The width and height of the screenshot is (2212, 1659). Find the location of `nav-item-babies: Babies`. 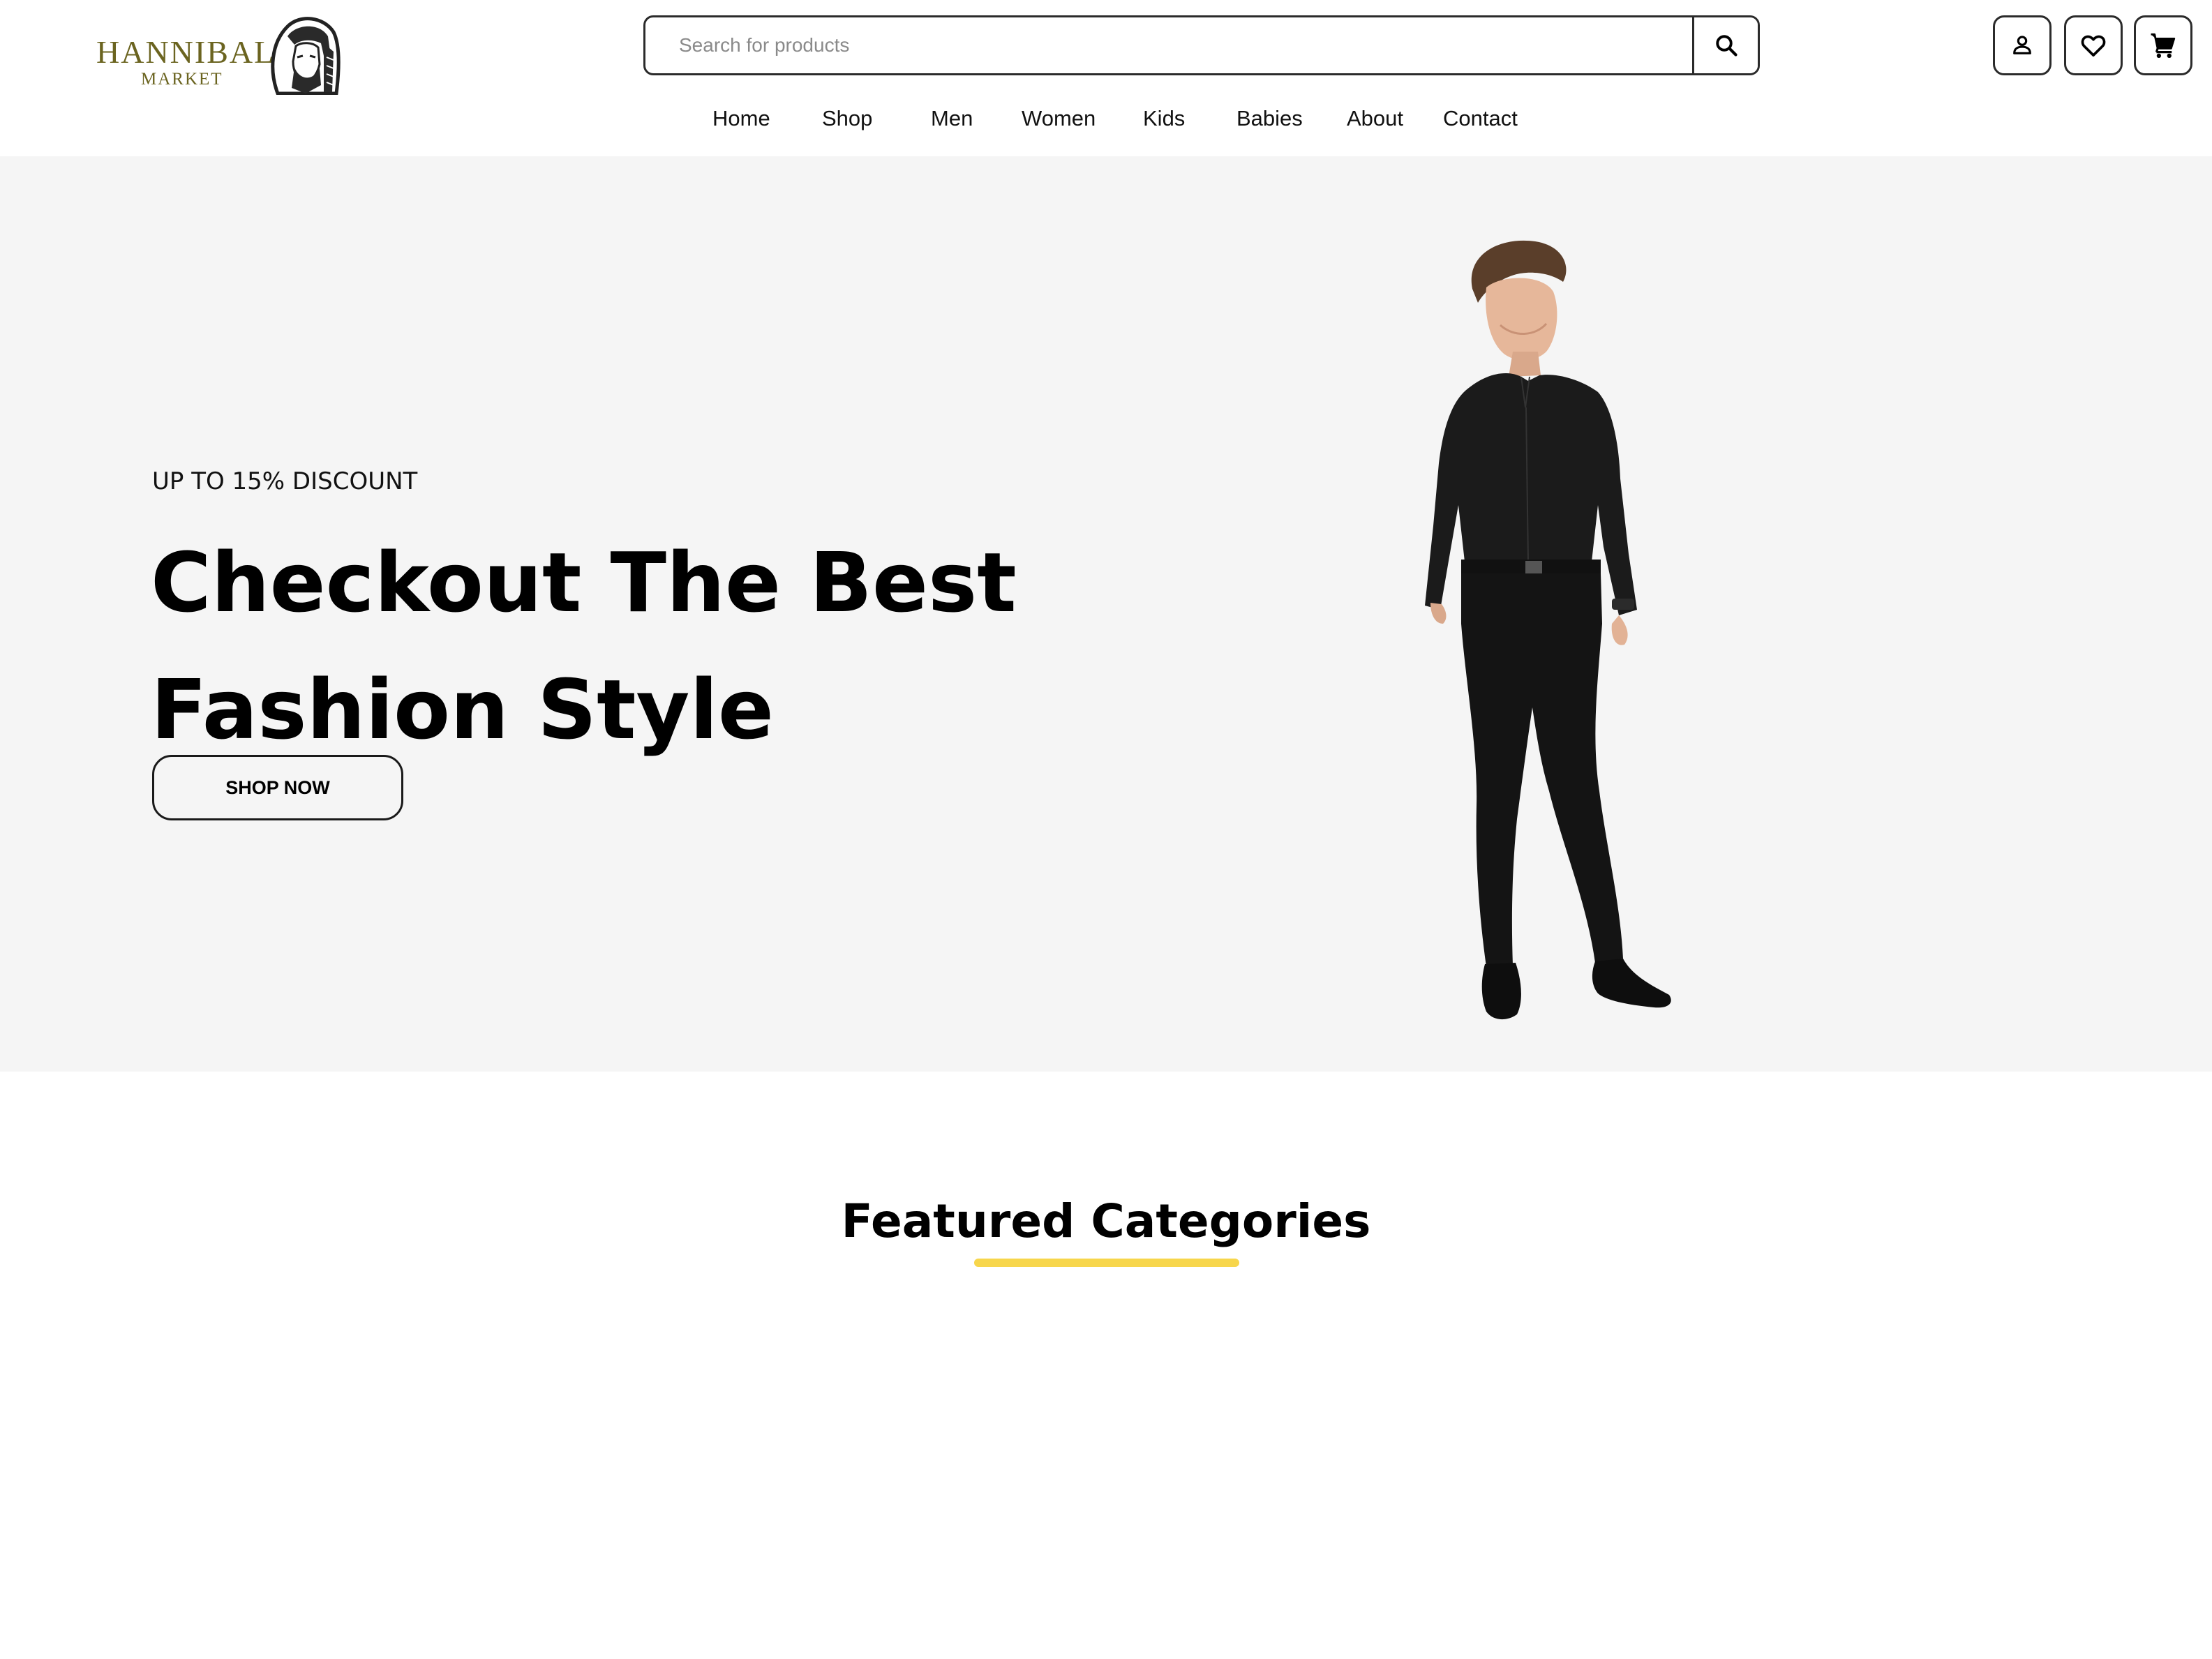

nav-item-babies: Babies is located at coordinates (1270, 118).